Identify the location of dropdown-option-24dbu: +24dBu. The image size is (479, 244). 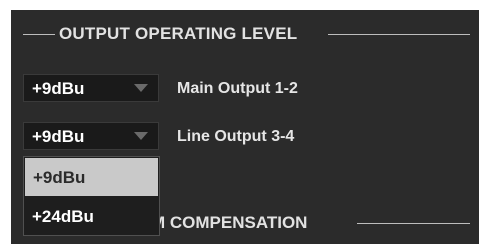
(91, 216).